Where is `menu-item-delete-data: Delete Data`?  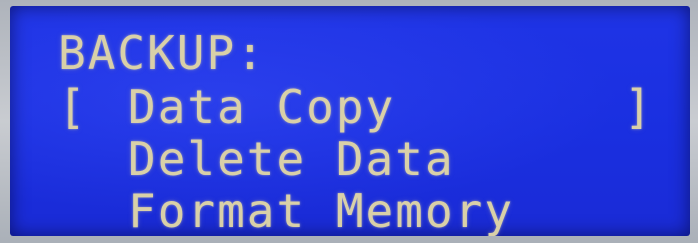
menu-item-delete-data: Delete Data is located at coordinates (291, 159).